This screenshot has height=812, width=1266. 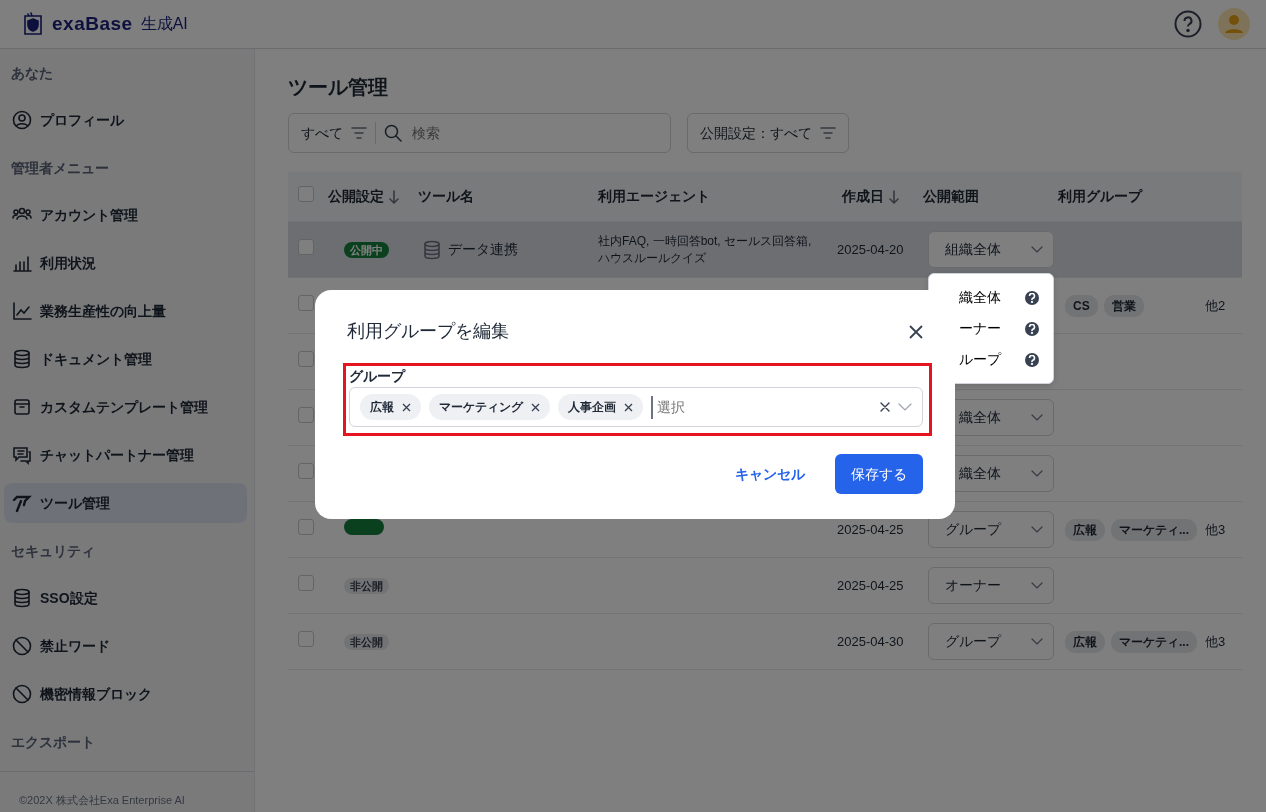 I want to click on column-header: ツール名, so click(x=446, y=196).